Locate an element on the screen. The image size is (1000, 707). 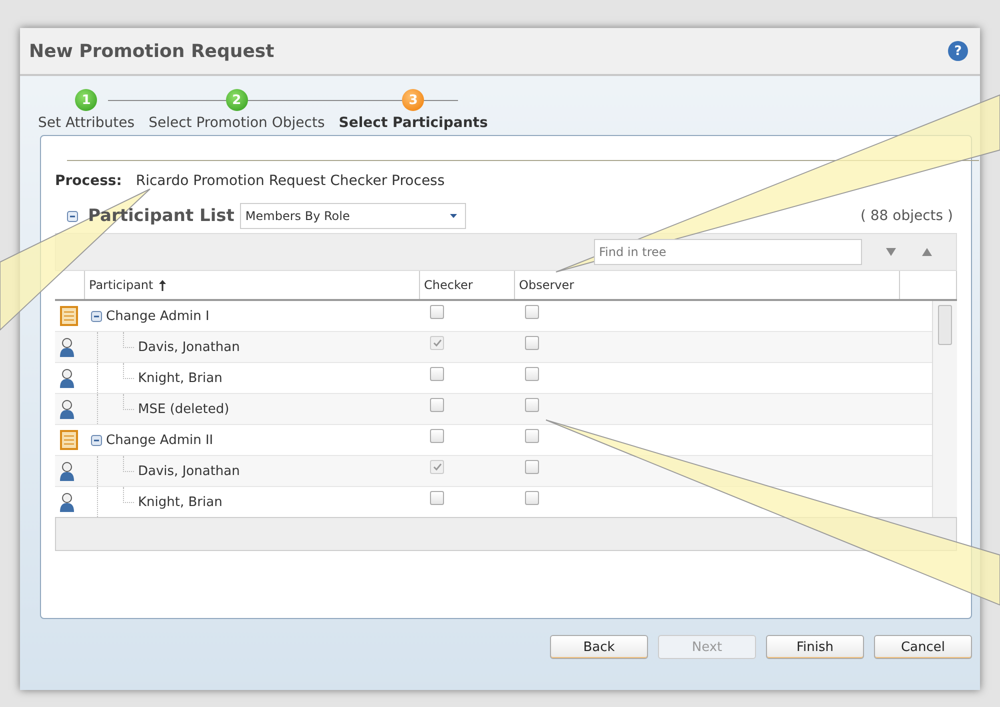
process-name: Ricardo Promotion Request Checker Process is located at coordinates (290, 181).